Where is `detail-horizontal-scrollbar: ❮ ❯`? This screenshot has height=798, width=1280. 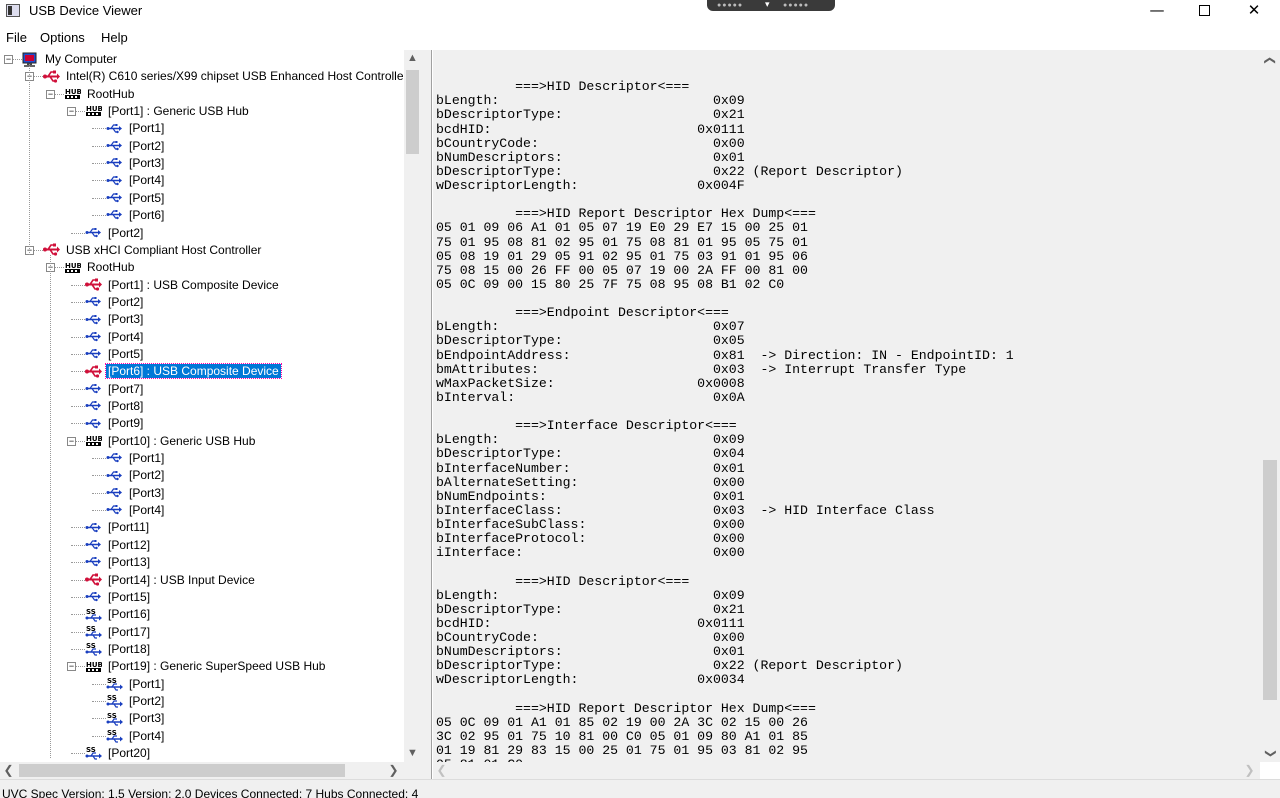 detail-horizontal-scrollbar: ❮ ❯ is located at coordinates (846, 770).